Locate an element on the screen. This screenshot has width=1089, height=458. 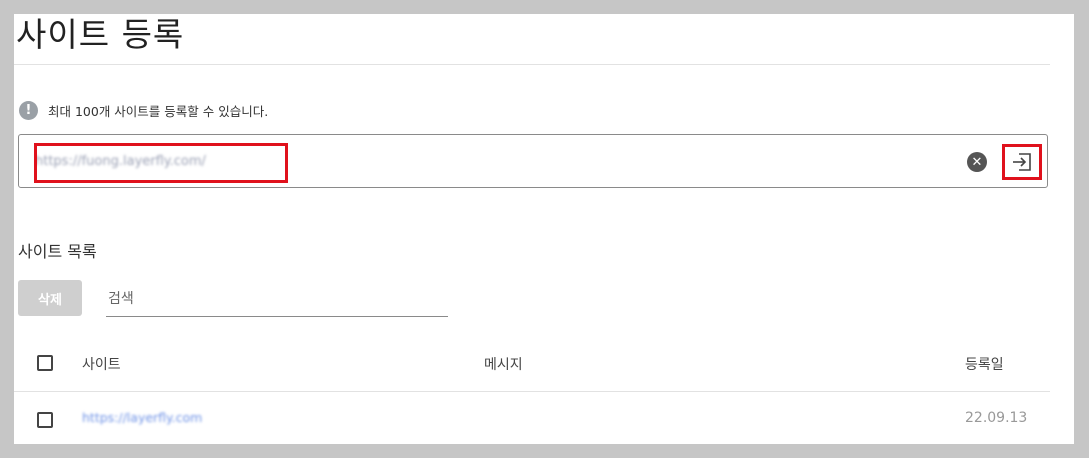
site-list-title: 사이트 목록 is located at coordinates (57, 251).